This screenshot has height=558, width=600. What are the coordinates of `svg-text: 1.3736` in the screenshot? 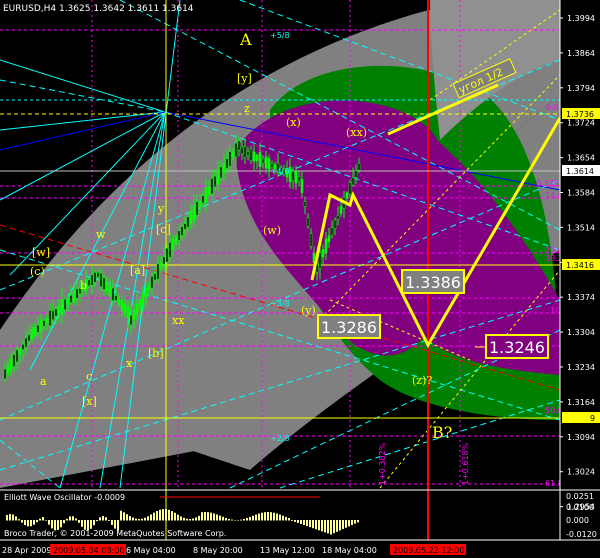 It's located at (580, 114).